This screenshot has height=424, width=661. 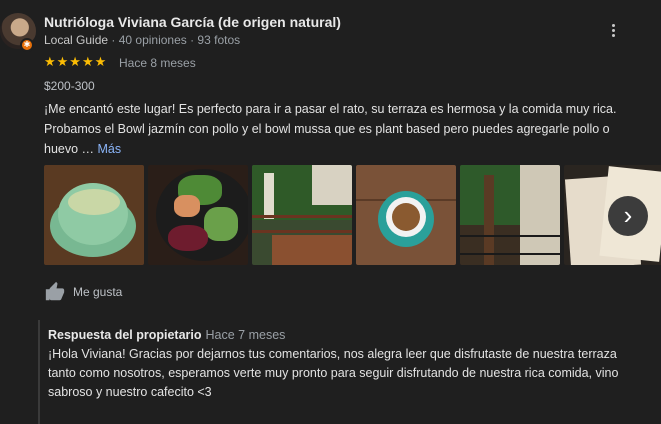 I want to click on more-vert-icon, so click(x=613, y=32).